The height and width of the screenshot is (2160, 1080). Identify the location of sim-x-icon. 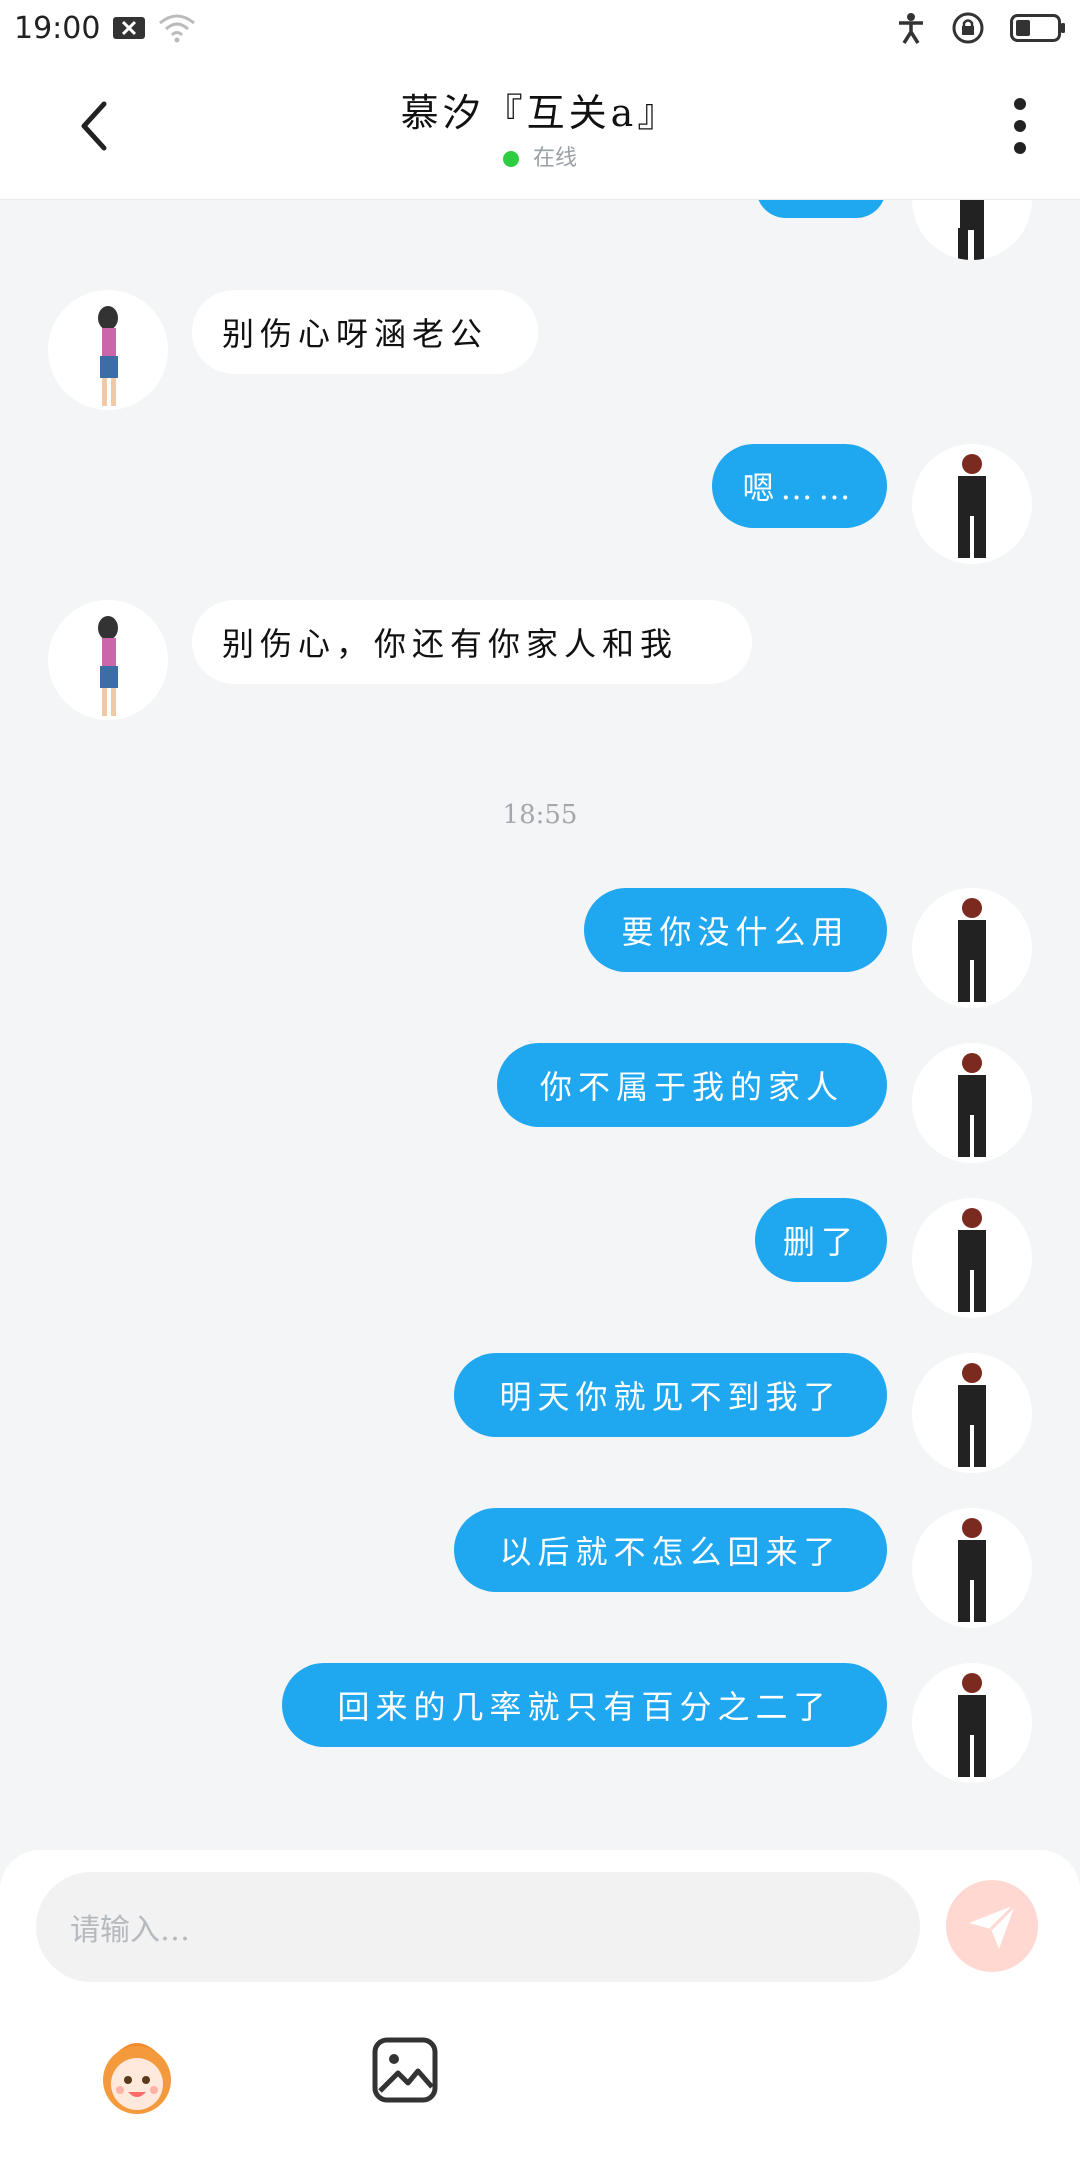
(129, 28).